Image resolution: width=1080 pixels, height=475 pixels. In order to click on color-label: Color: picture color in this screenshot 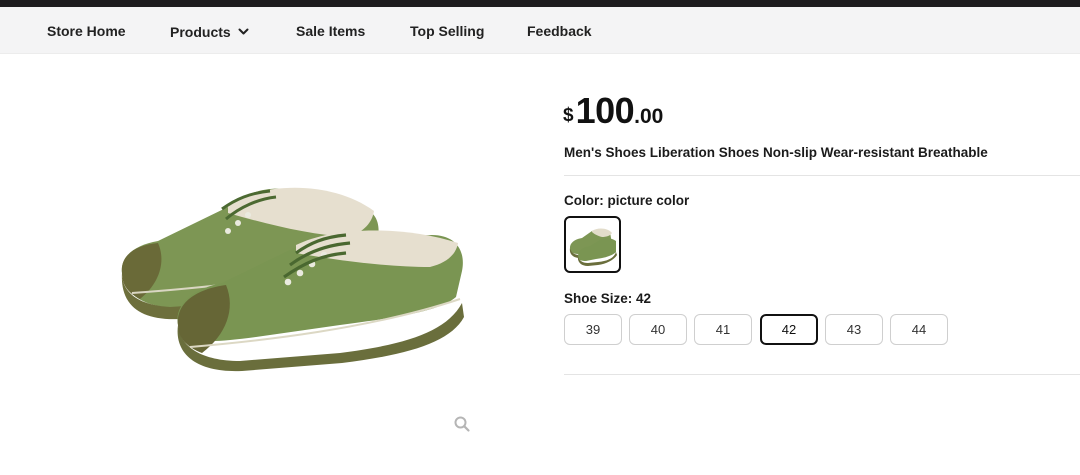, I will do `click(627, 200)`.